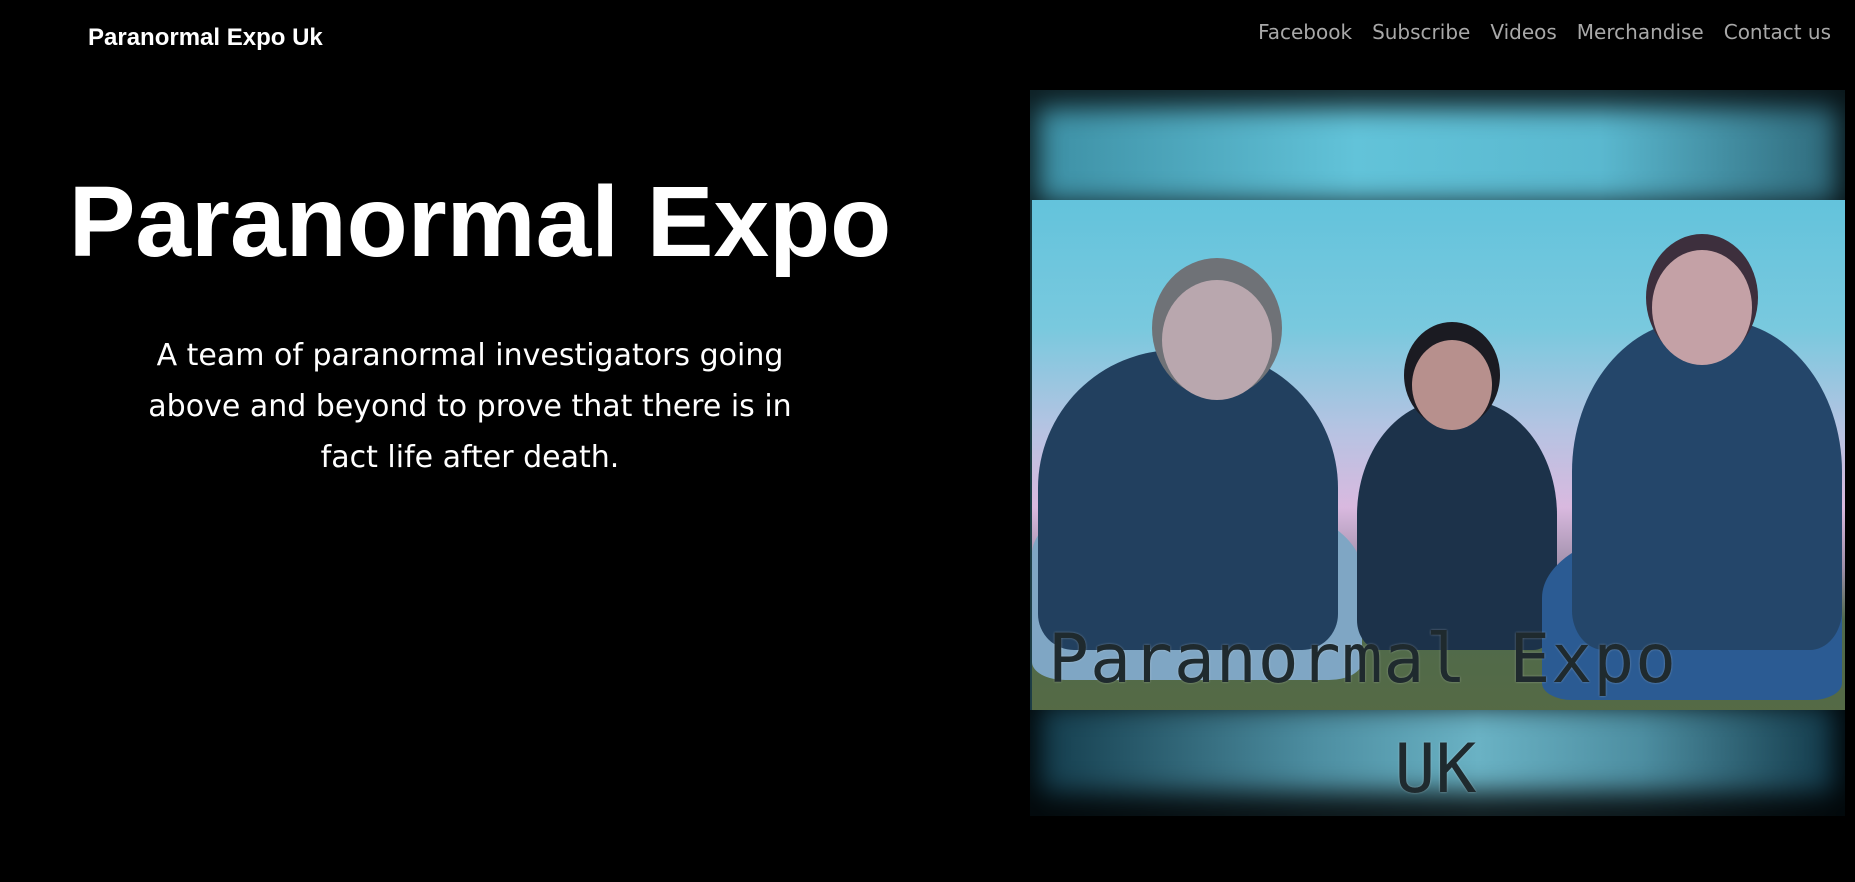 Image resolution: width=1855 pixels, height=882 pixels. What do you see at coordinates (1363, 659) in the screenshot?
I see `image-logo-title: Paranormal Expo` at bounding box center [1363, 659].